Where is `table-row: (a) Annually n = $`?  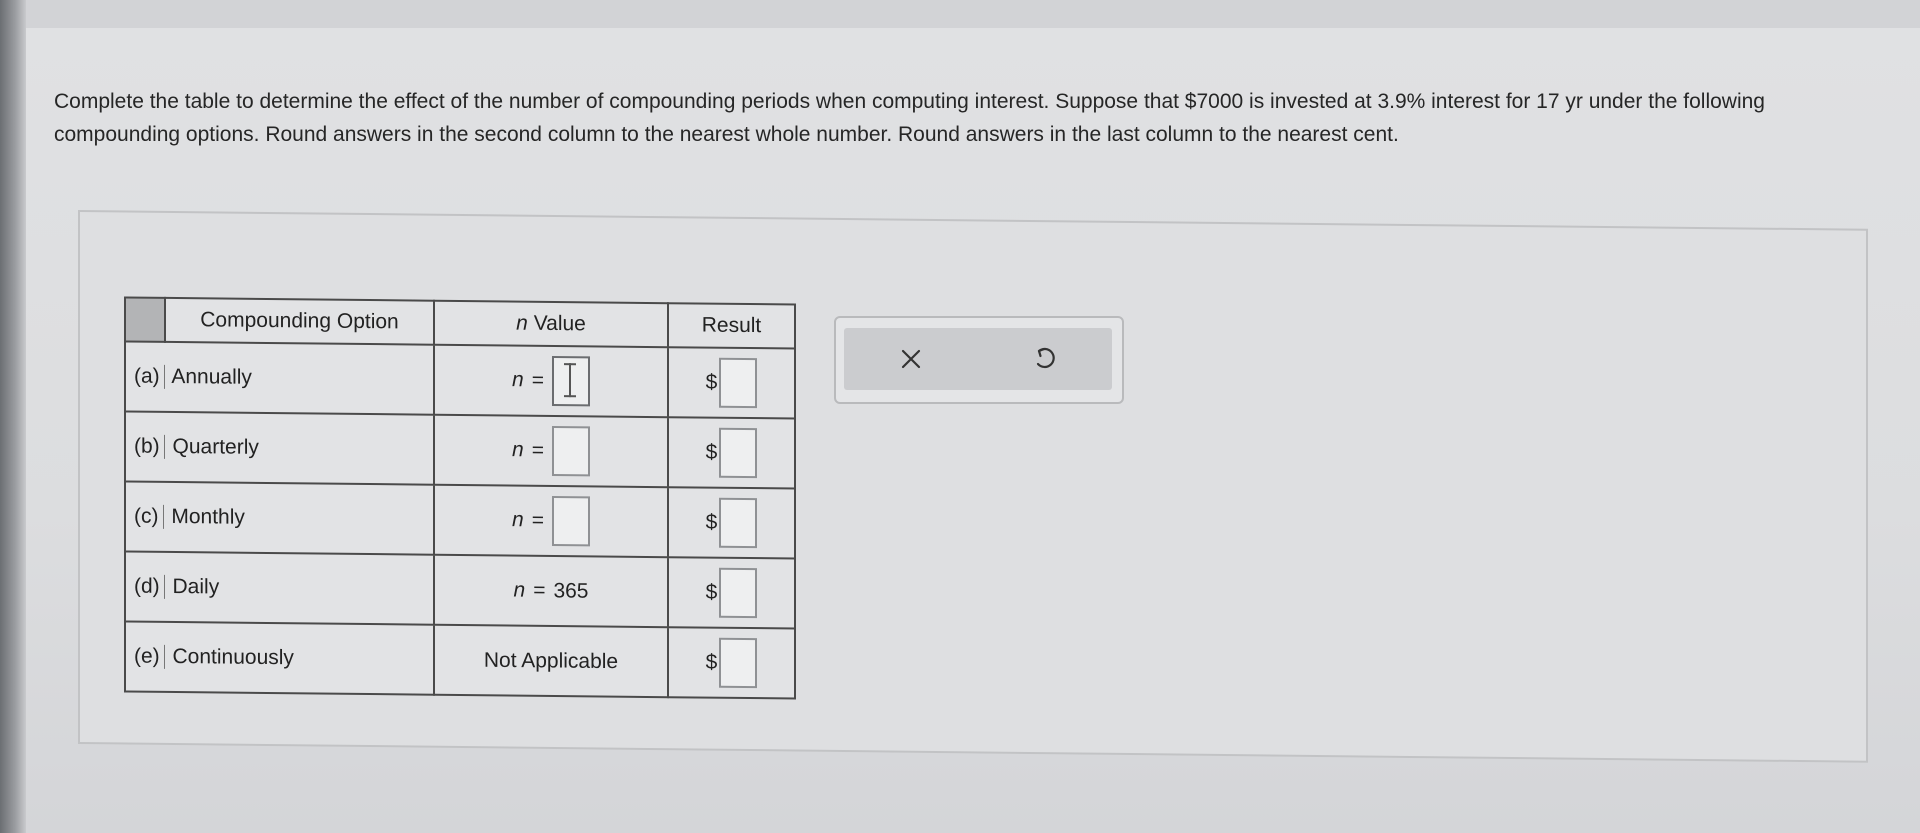 table-row: (a) Annually n = $ is located at coordinates (460, 380).